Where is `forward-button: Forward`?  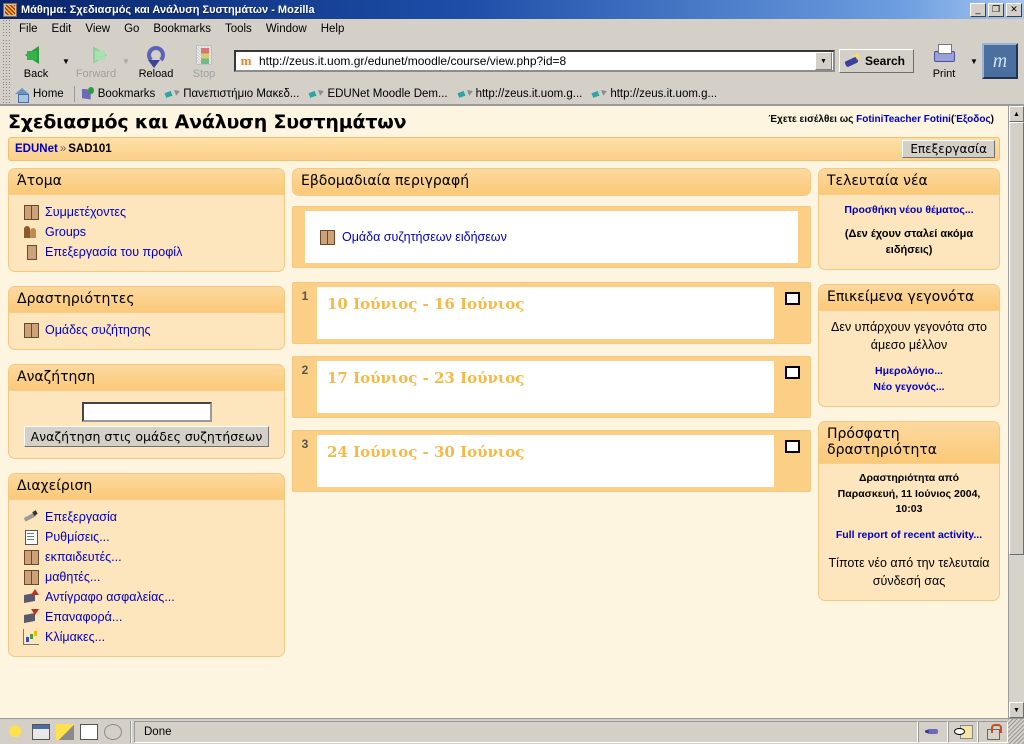 forward-button: Forward is located at coordinates (96, 61).